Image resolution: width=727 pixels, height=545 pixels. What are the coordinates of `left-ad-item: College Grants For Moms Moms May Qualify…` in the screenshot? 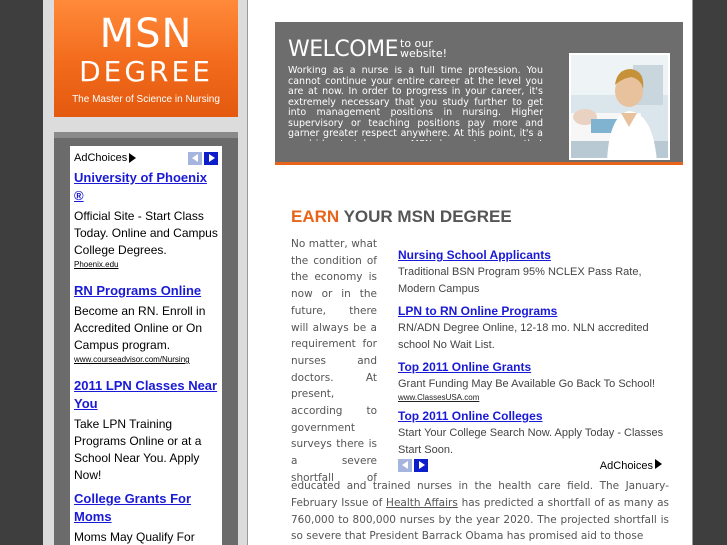 It's located at (146, 517).